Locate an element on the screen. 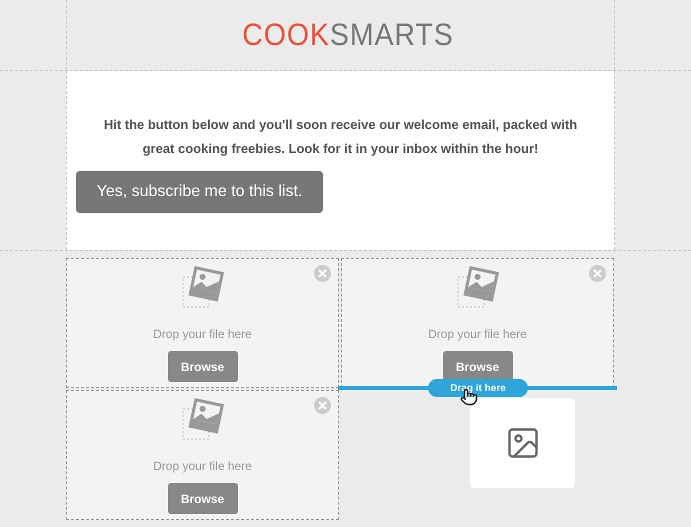 The width and height of the screenshot is (691, 527). welcome-message: Hit the button below and you'll soon receive our welcome email, packed with great cooking freebies. Look for it in your inbox within the hour! is located at coordinates (340, 137).